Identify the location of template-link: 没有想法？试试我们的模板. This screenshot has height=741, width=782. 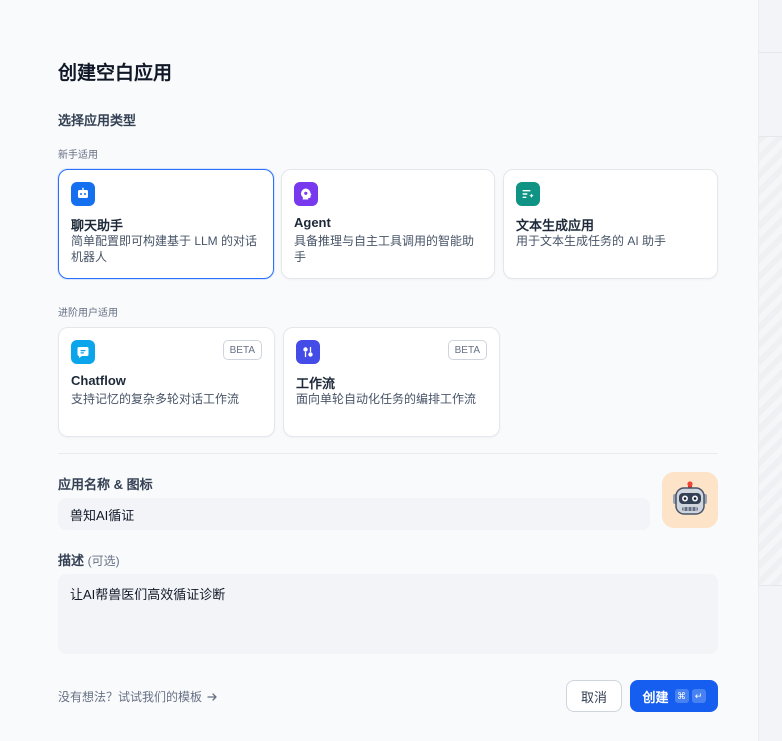
(138, 696).